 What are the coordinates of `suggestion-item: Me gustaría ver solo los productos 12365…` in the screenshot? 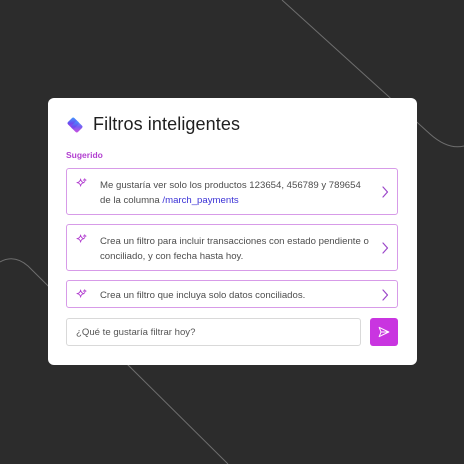 It's located at (232, 191).